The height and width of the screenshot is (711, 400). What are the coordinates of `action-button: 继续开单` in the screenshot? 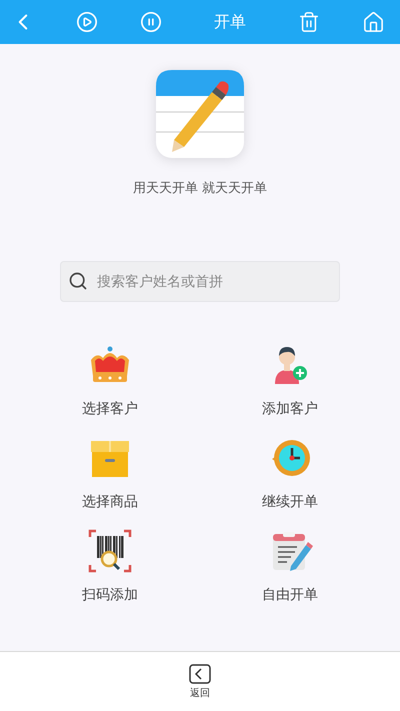 It's located at (290, 473).